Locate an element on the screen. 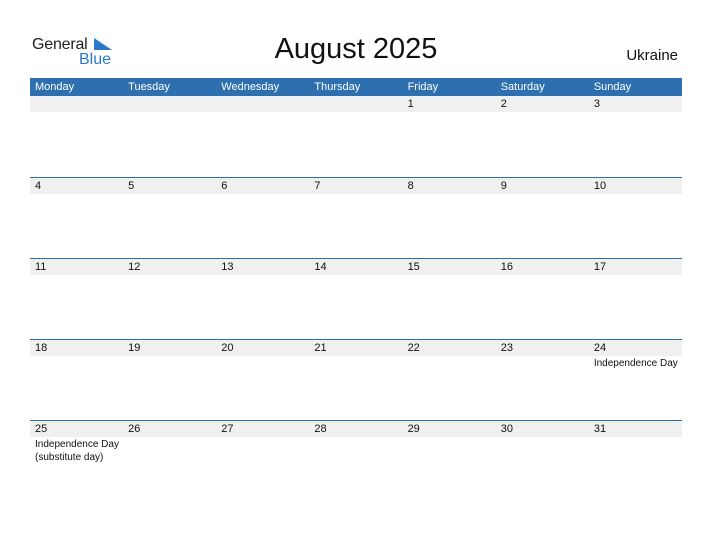 This screenshot has width=712, height=550. holiday-label: Independence Day is located at coordinates (635, 363).